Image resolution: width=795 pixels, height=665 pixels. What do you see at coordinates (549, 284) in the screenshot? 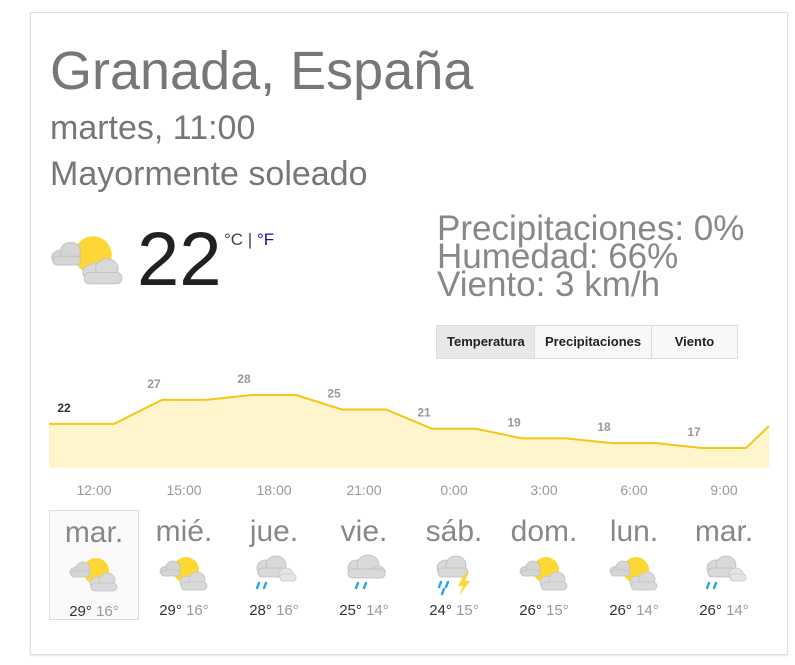
I see `wind-text: Viento: 3 km/h` at bounding box center [549, 284].